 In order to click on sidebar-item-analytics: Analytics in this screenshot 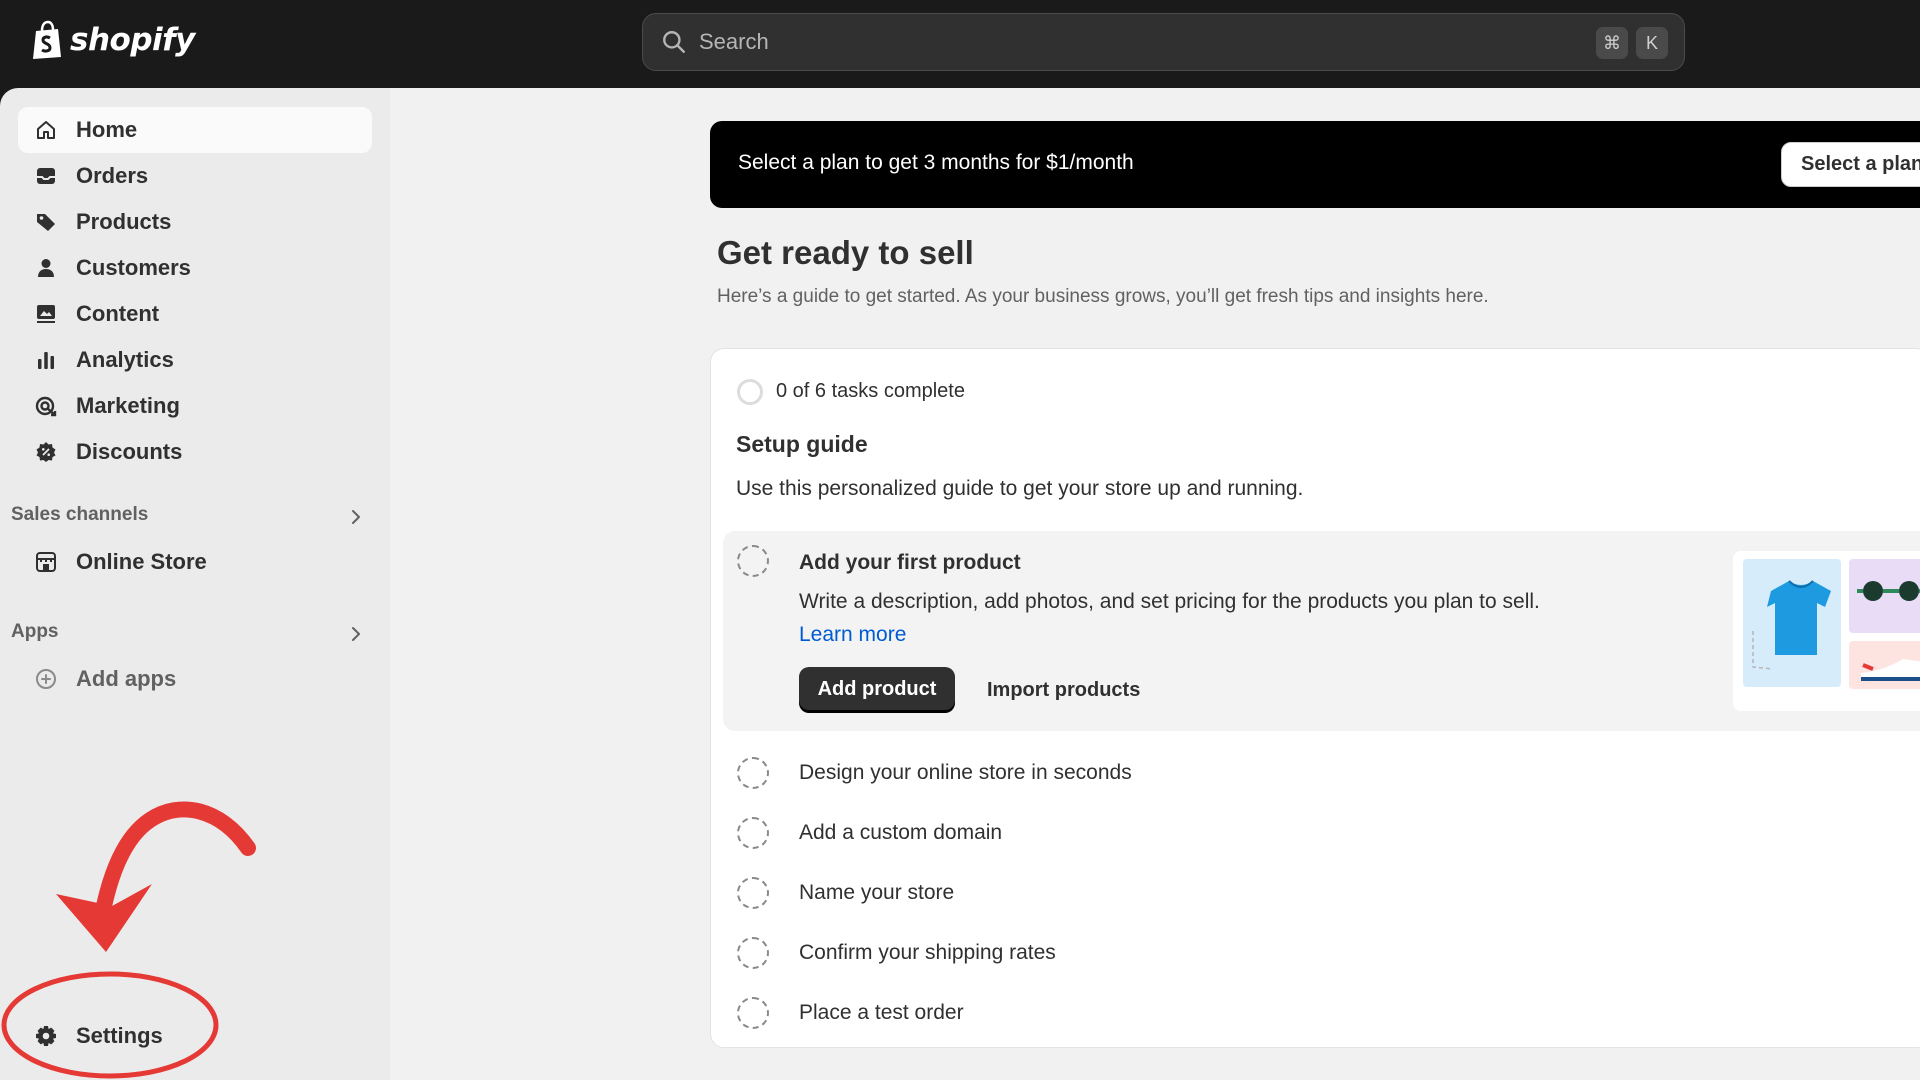, I will do `click(195, 360)`.